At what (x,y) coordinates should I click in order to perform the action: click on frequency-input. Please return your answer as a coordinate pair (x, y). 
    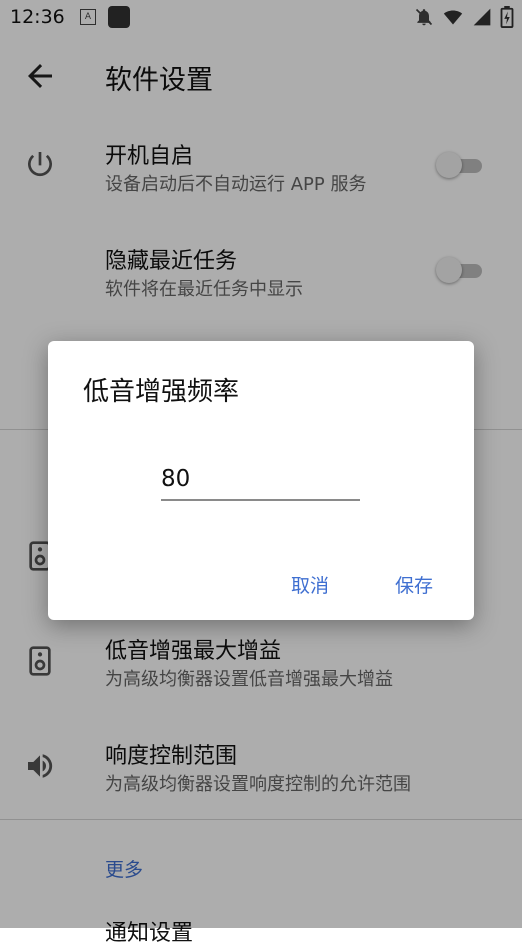
    Looking at the image, I should click on (260, 480).